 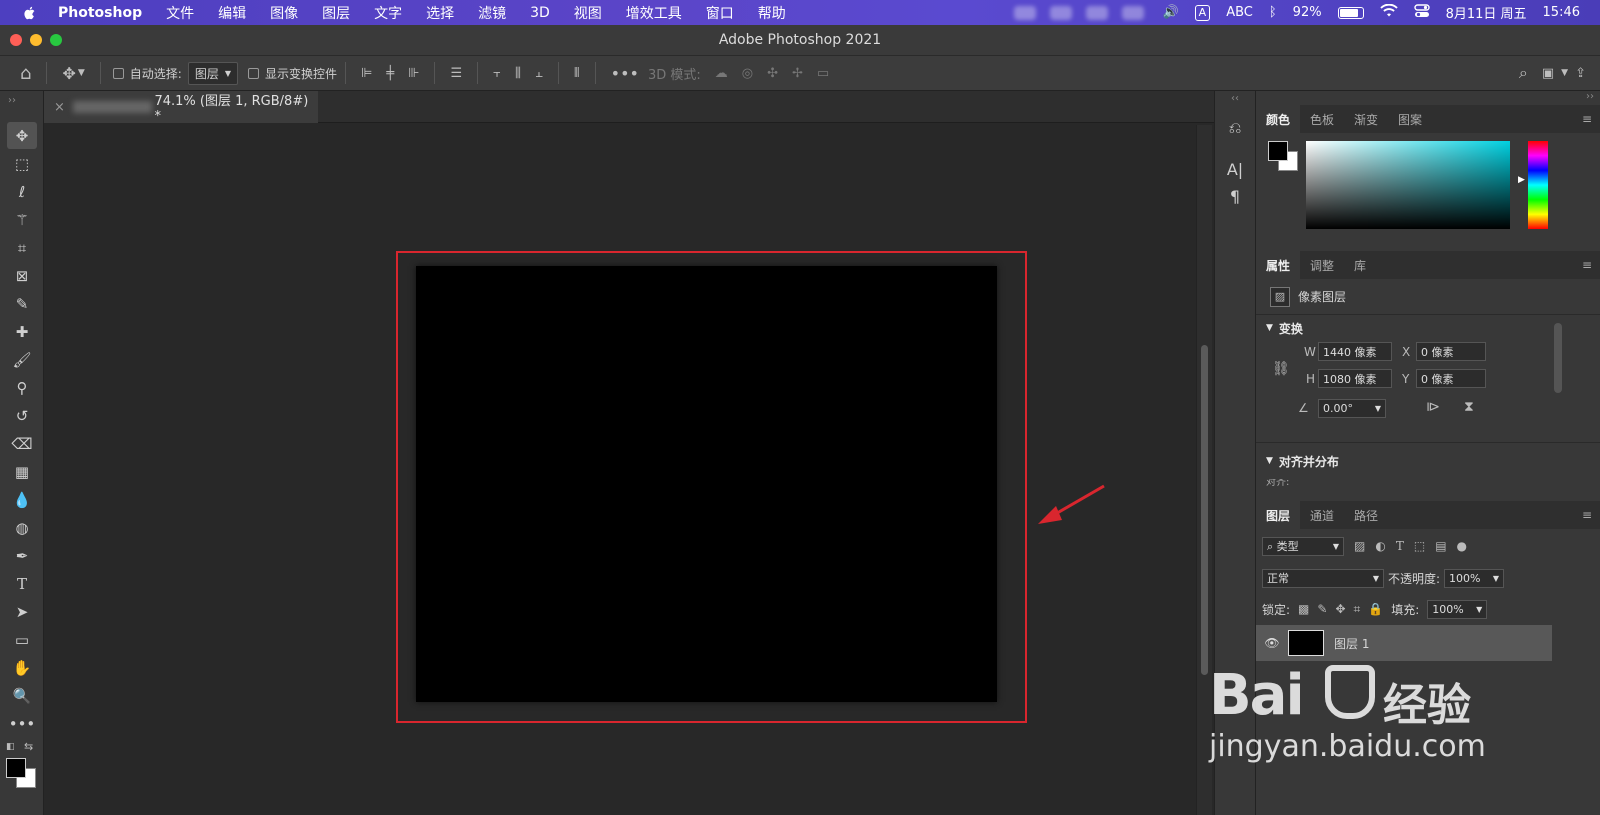 What do you see at coordinates (1521, 180) in the screenshot?
I see `hue-slider-handle-icon: ▶` at bounding box center [1521, 180].